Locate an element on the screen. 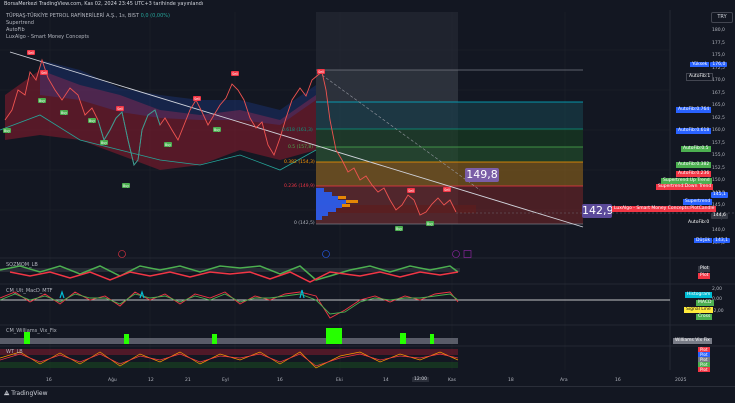  time-tick: Kas is located at coordinates (452, 380).